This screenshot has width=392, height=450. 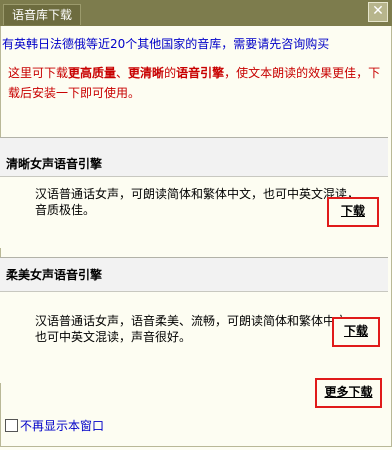 I want to click on download-button-soft: 下载, so click(x=356, y=331).